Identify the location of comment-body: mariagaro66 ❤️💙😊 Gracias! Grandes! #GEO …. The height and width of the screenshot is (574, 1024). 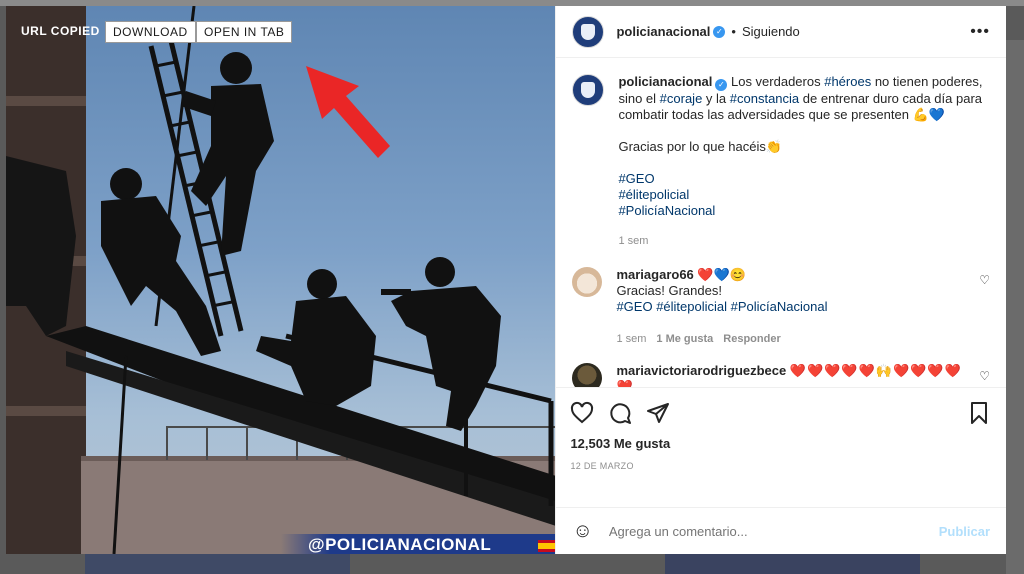
(793, 307).